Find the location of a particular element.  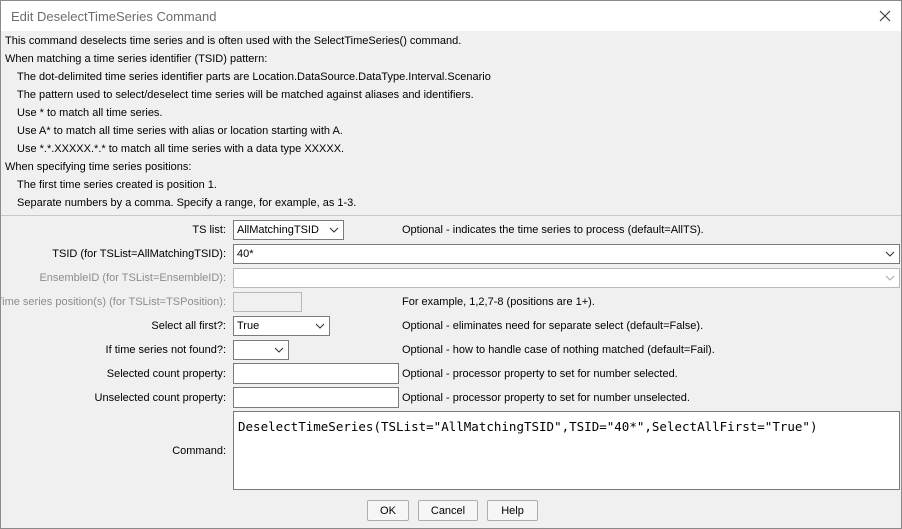

if-not-found-select is located at coordinates (261, 350).